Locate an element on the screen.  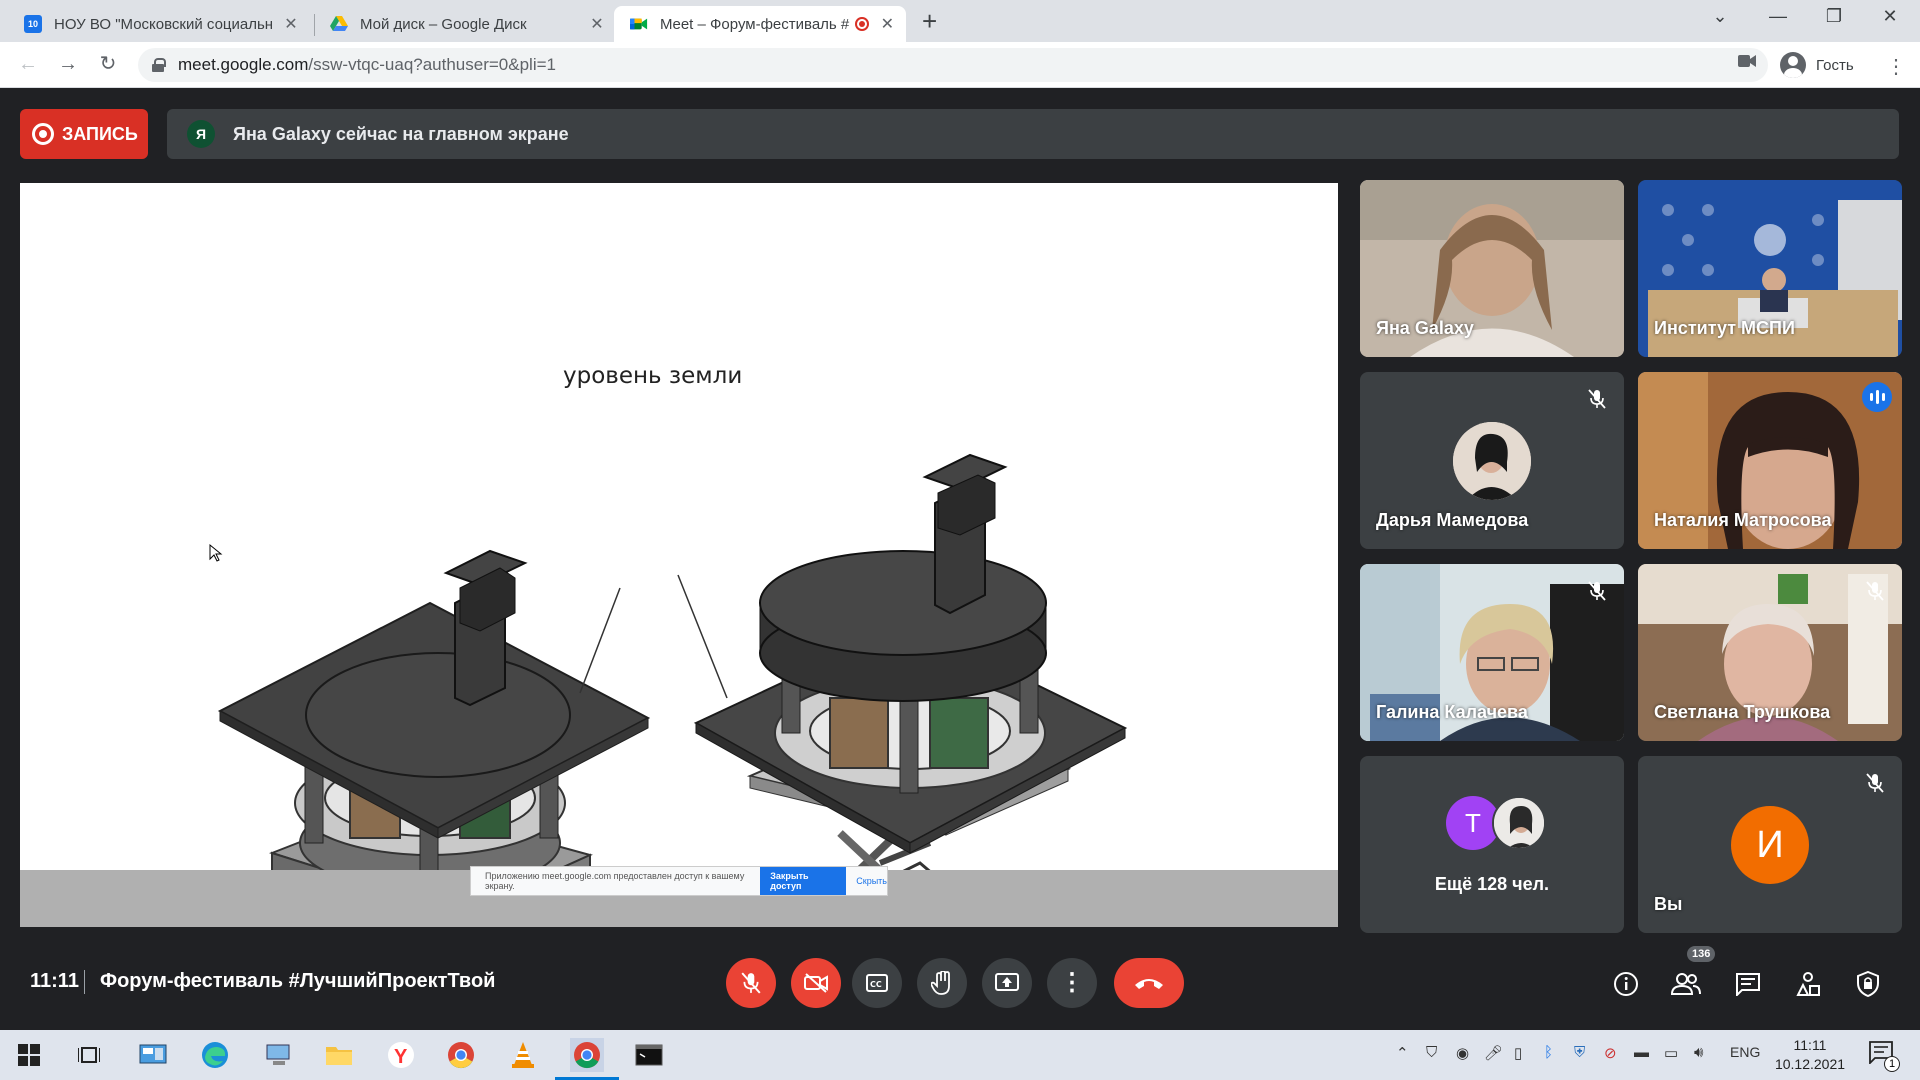
shield-lock-icon is located at coordinates (1868, 984).